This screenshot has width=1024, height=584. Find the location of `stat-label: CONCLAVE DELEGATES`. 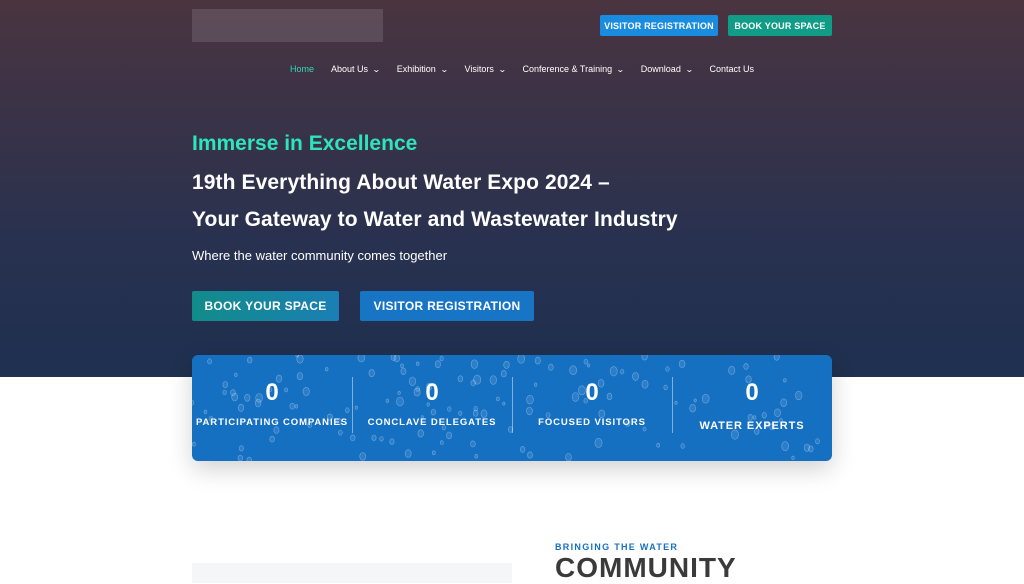

stat-label: CONCLAVE DELEGATES is located at coordinates (432, 422).